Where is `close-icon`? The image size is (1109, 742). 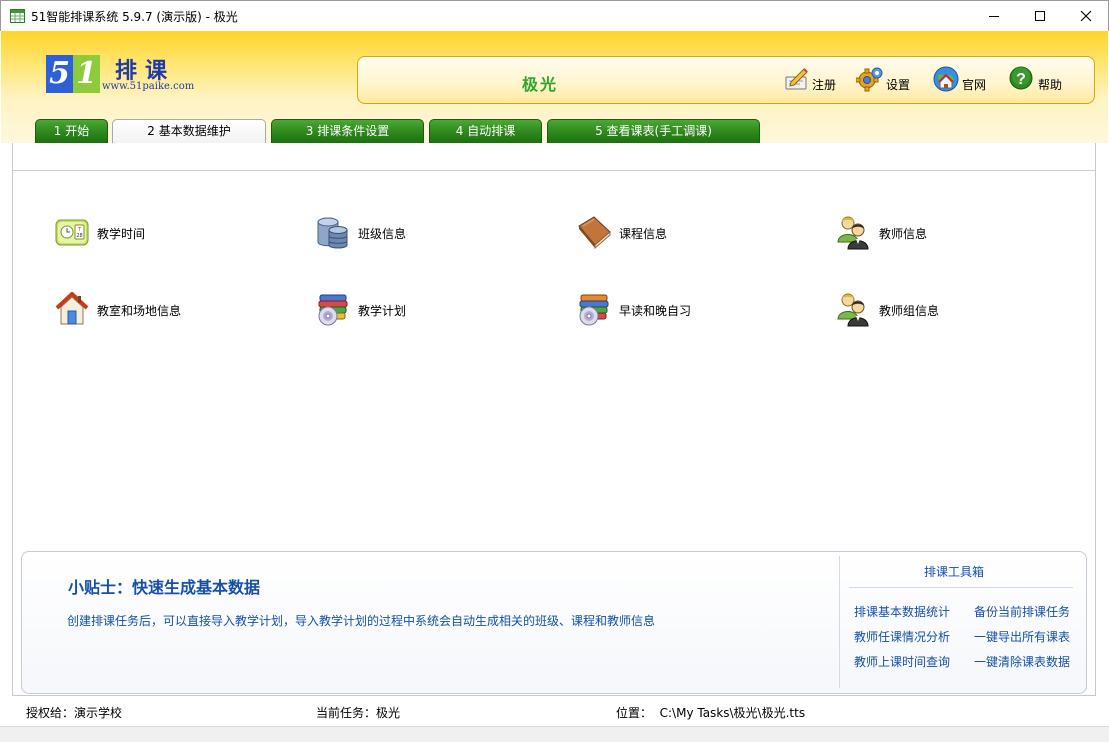
close-icon is located at coordinates (1086, 16).